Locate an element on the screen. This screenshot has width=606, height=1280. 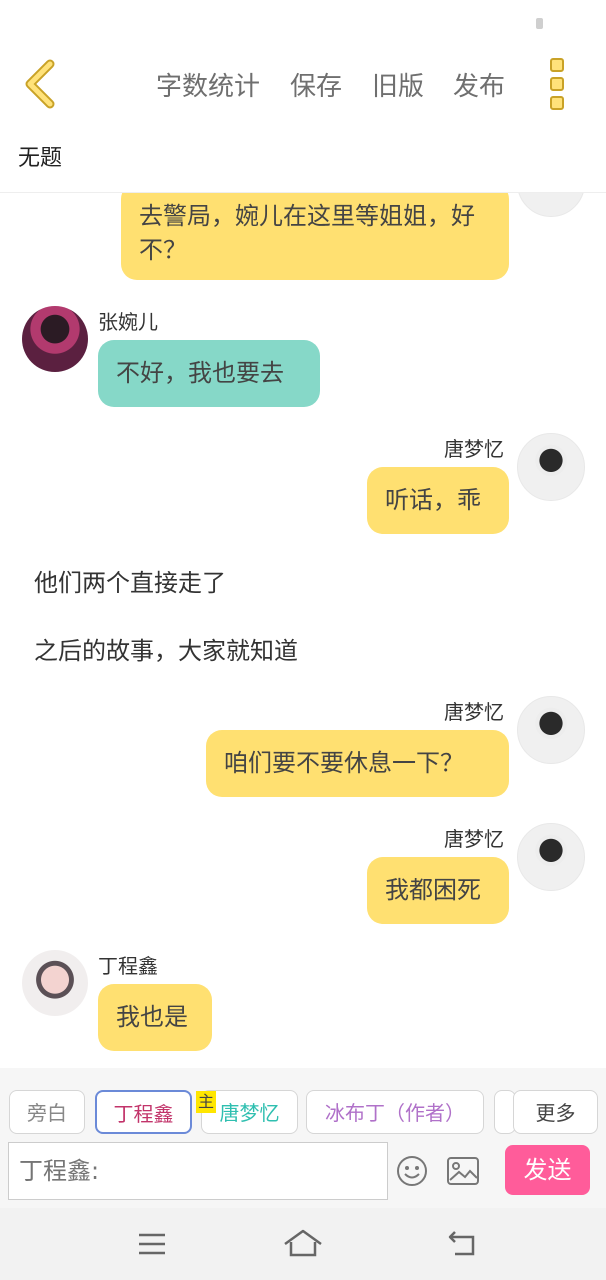
message-bubble: 去警局，婉儿在这里等姐姐，好不？ is located at coordinates (315, 236).